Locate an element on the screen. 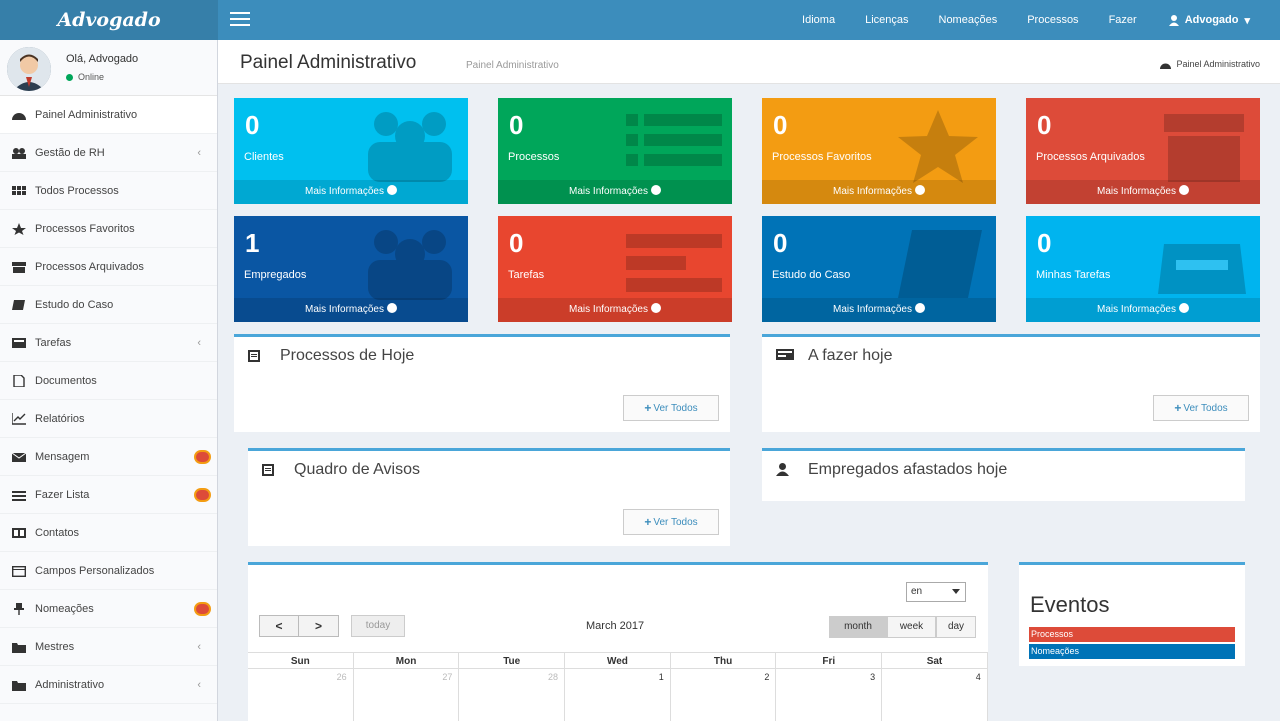 The width and height of the screenshot is (1280, 721). panel-title: Empregados afastados hoje is located at coordinates (908, 469).